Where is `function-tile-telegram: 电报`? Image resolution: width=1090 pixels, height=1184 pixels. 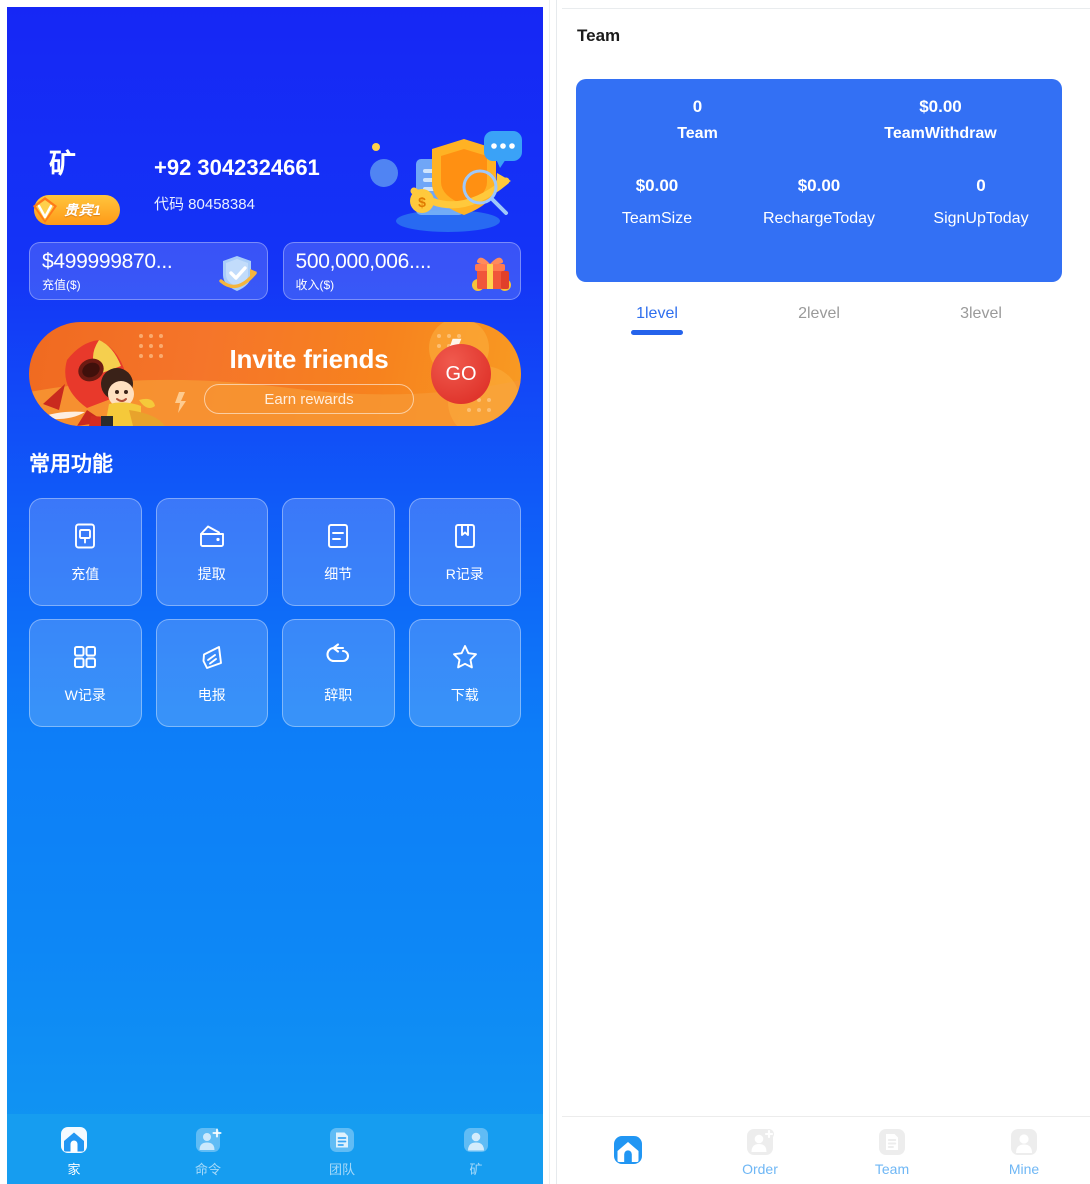 function-tile-telegram: 电报 is located at coordinates (211, 673).